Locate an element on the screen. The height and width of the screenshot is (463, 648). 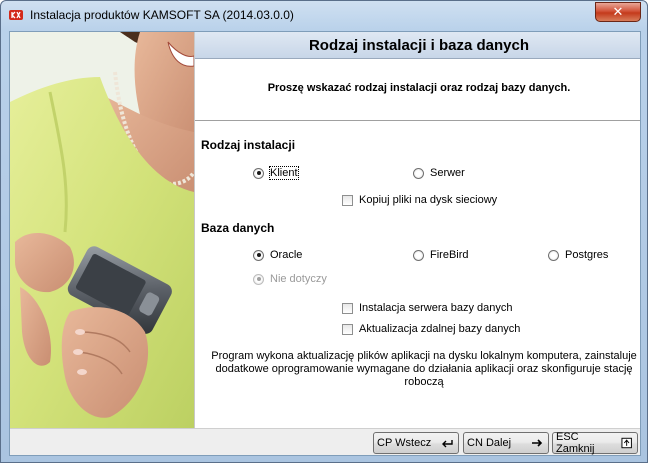
radio-firebird: FireBird is located at coordinates (441, 255).